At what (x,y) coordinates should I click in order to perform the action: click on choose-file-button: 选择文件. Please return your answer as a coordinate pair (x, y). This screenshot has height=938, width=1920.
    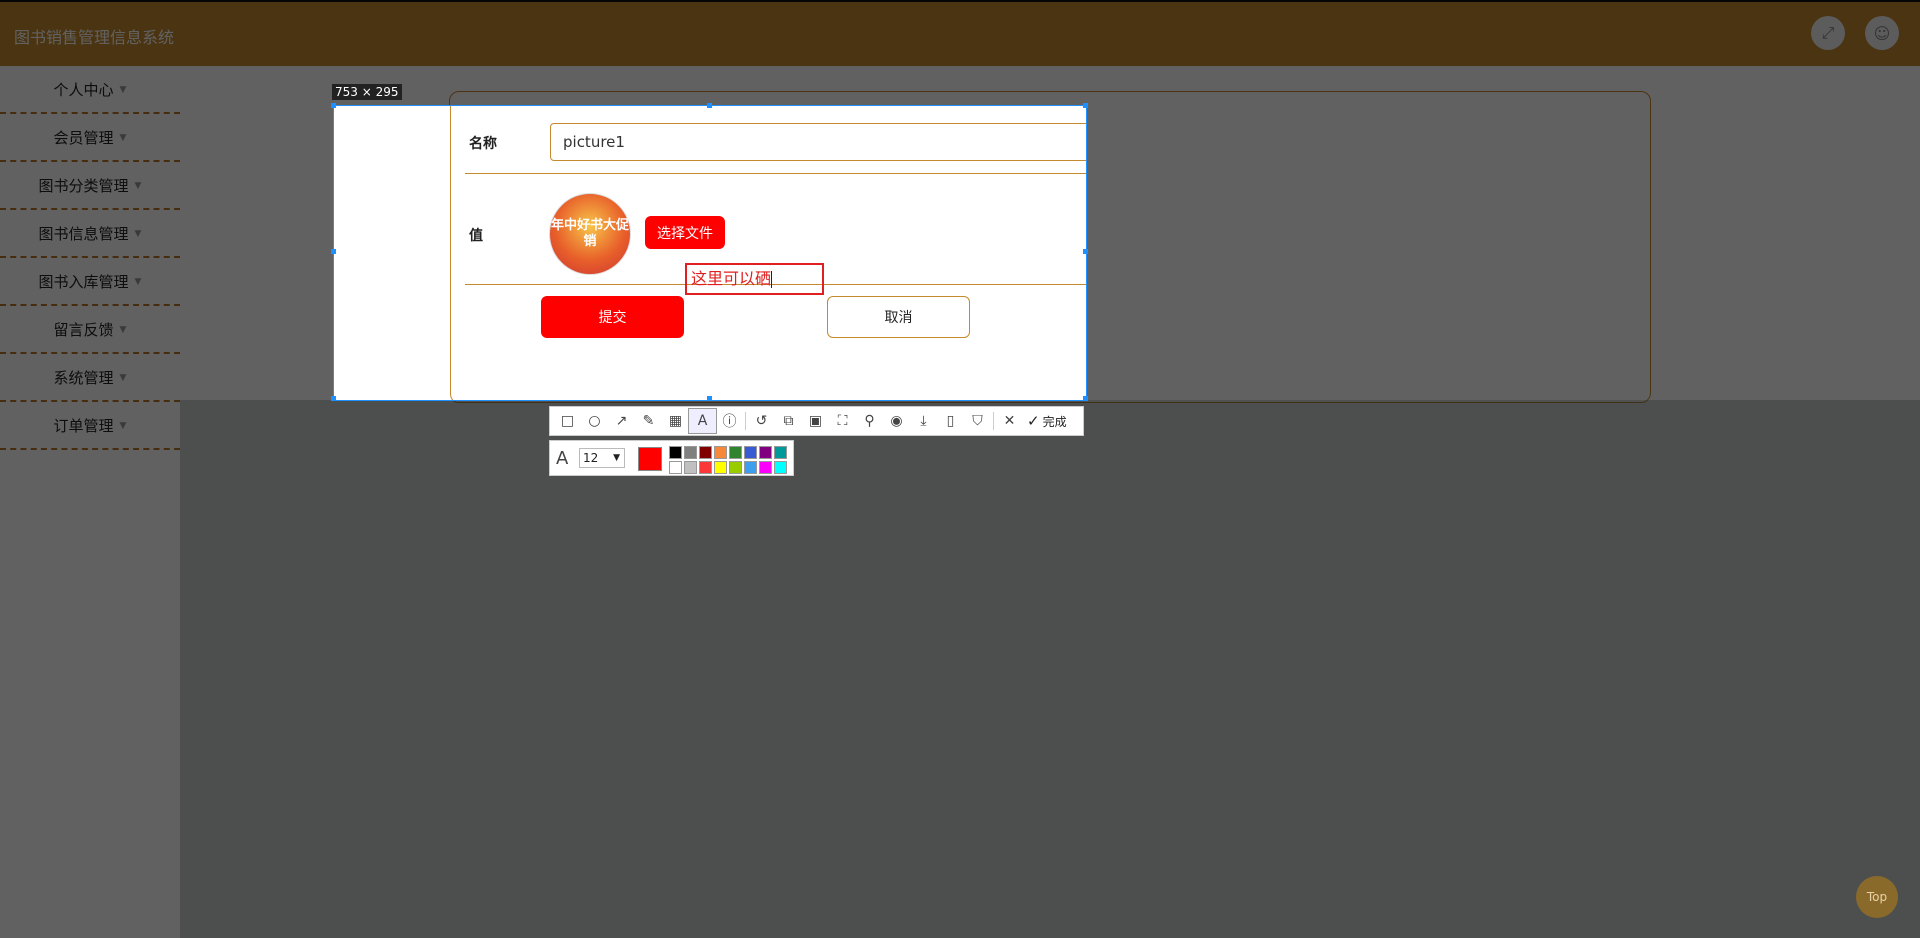
    Looking at the image, I should click on (685, 232).